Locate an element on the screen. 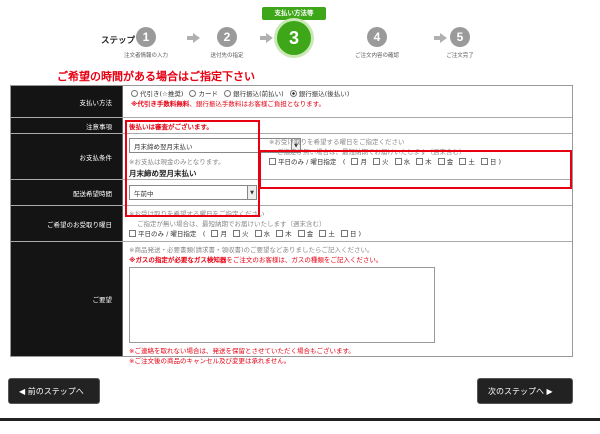  step-3-number: 3 is located at coordinates (294, 38).